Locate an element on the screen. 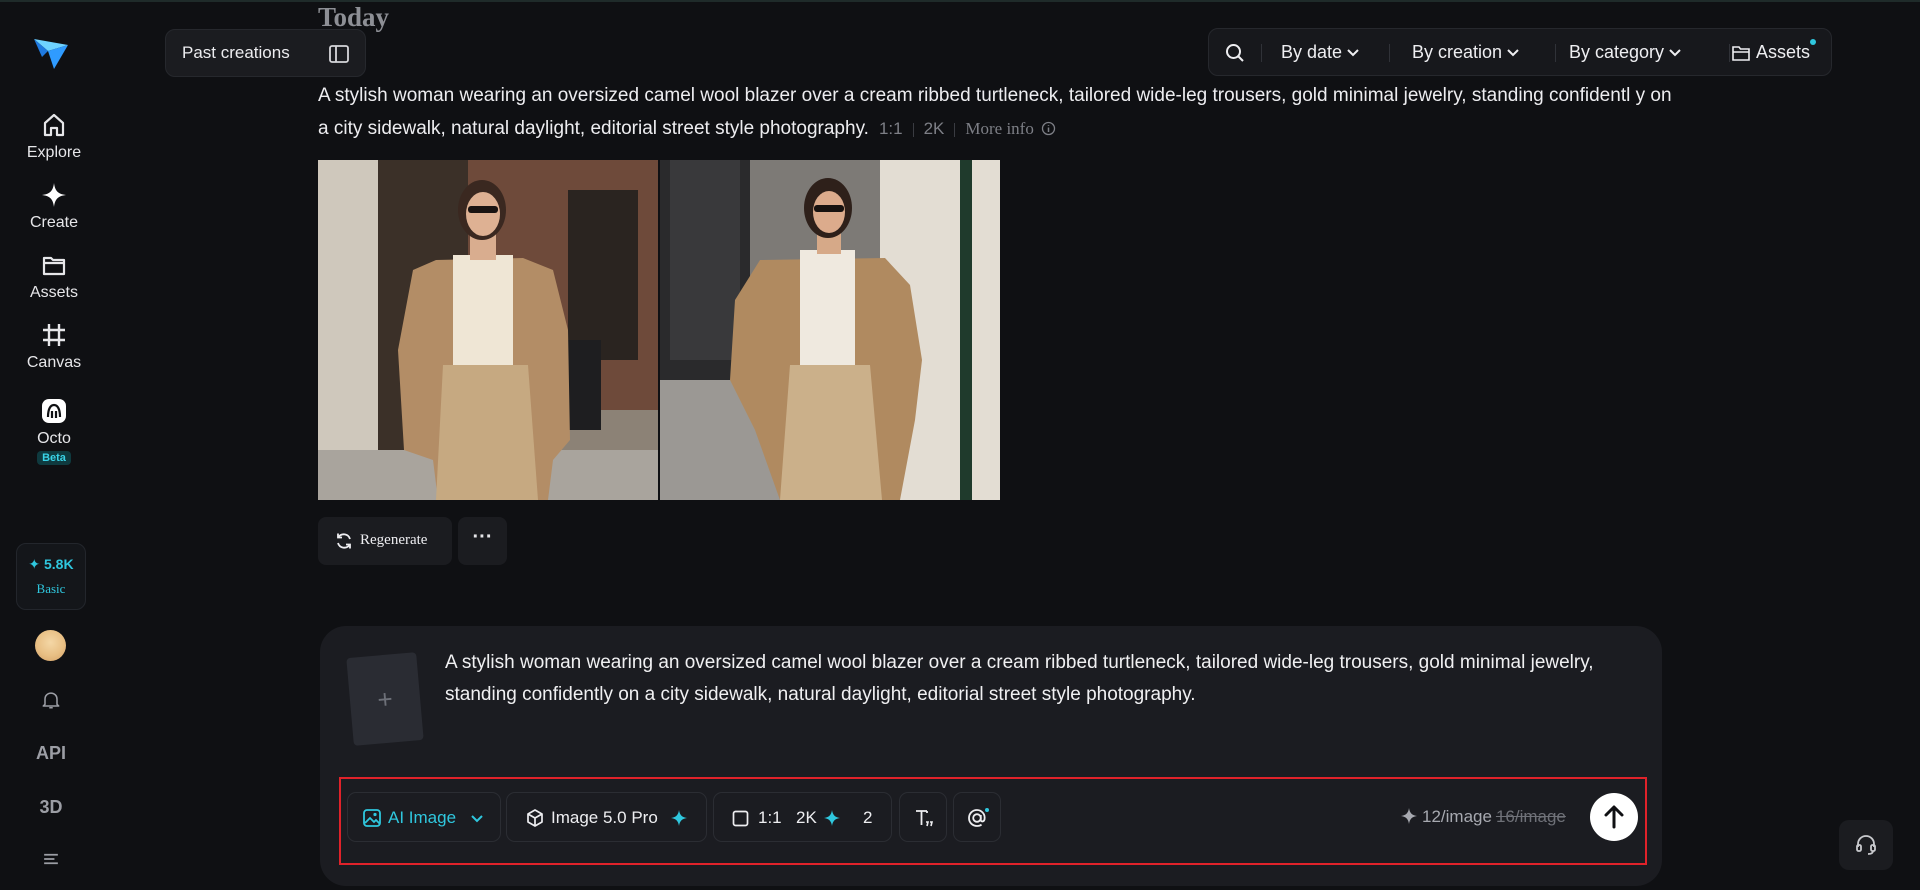 This screenshot has width=1920, height=890. credits-panel: ✦ 5.8K Basic is located at coordinates (51, 576).